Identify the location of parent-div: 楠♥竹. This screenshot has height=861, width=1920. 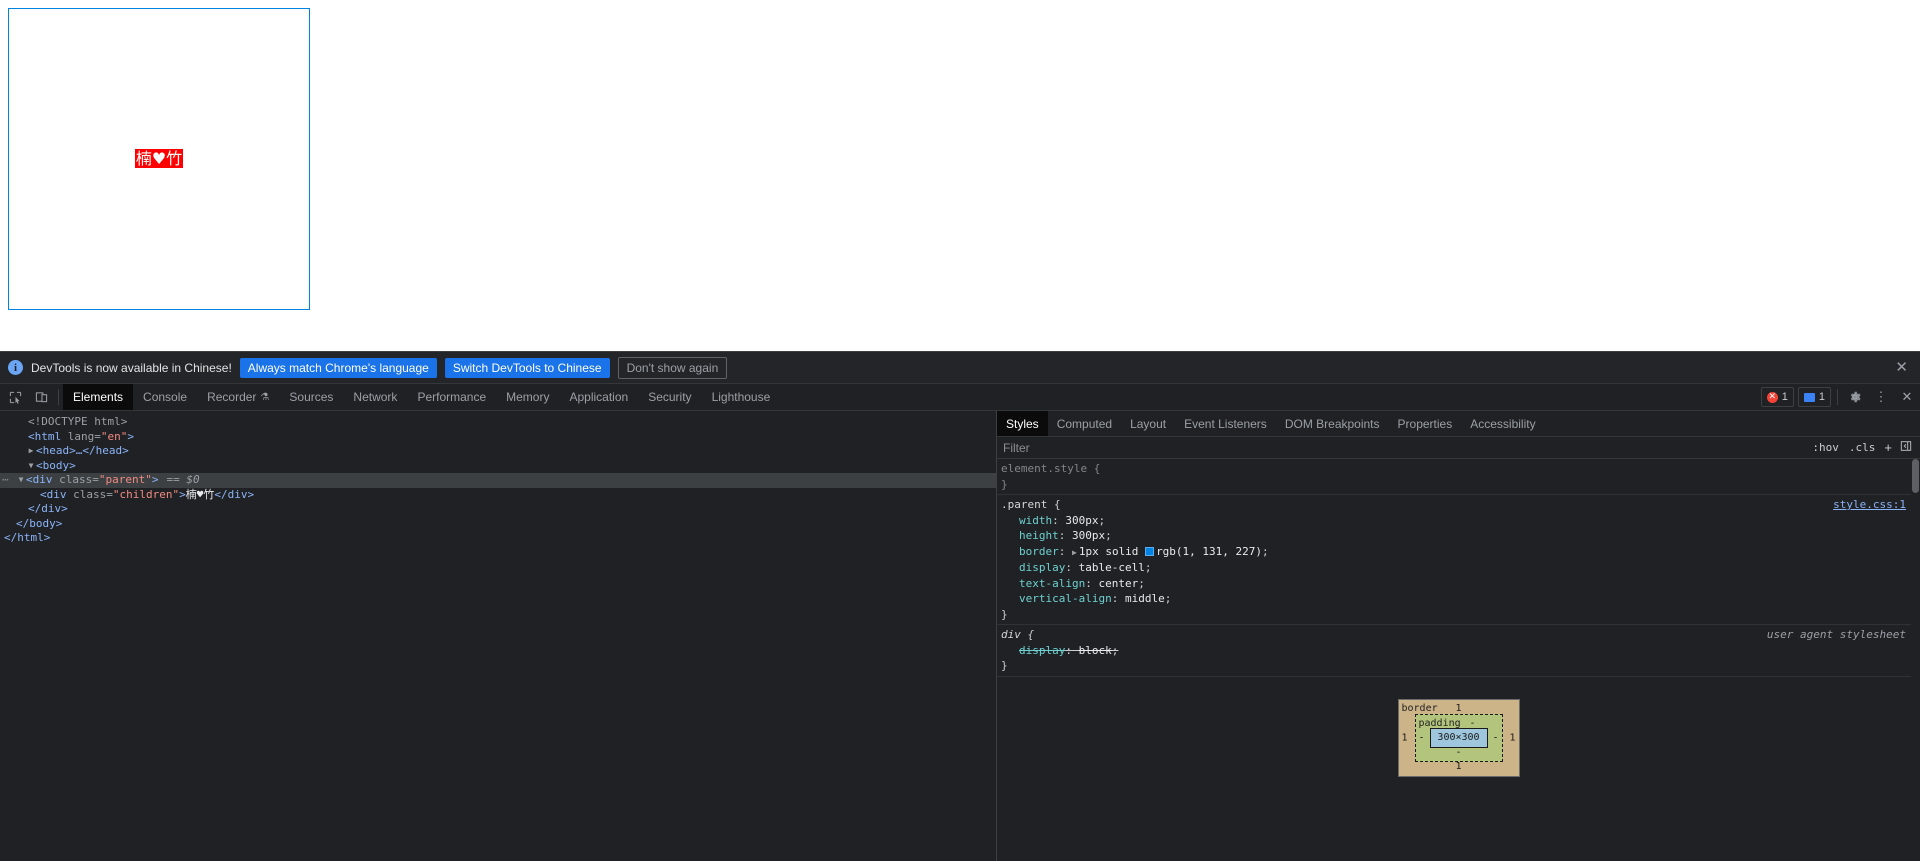
(159, 159).